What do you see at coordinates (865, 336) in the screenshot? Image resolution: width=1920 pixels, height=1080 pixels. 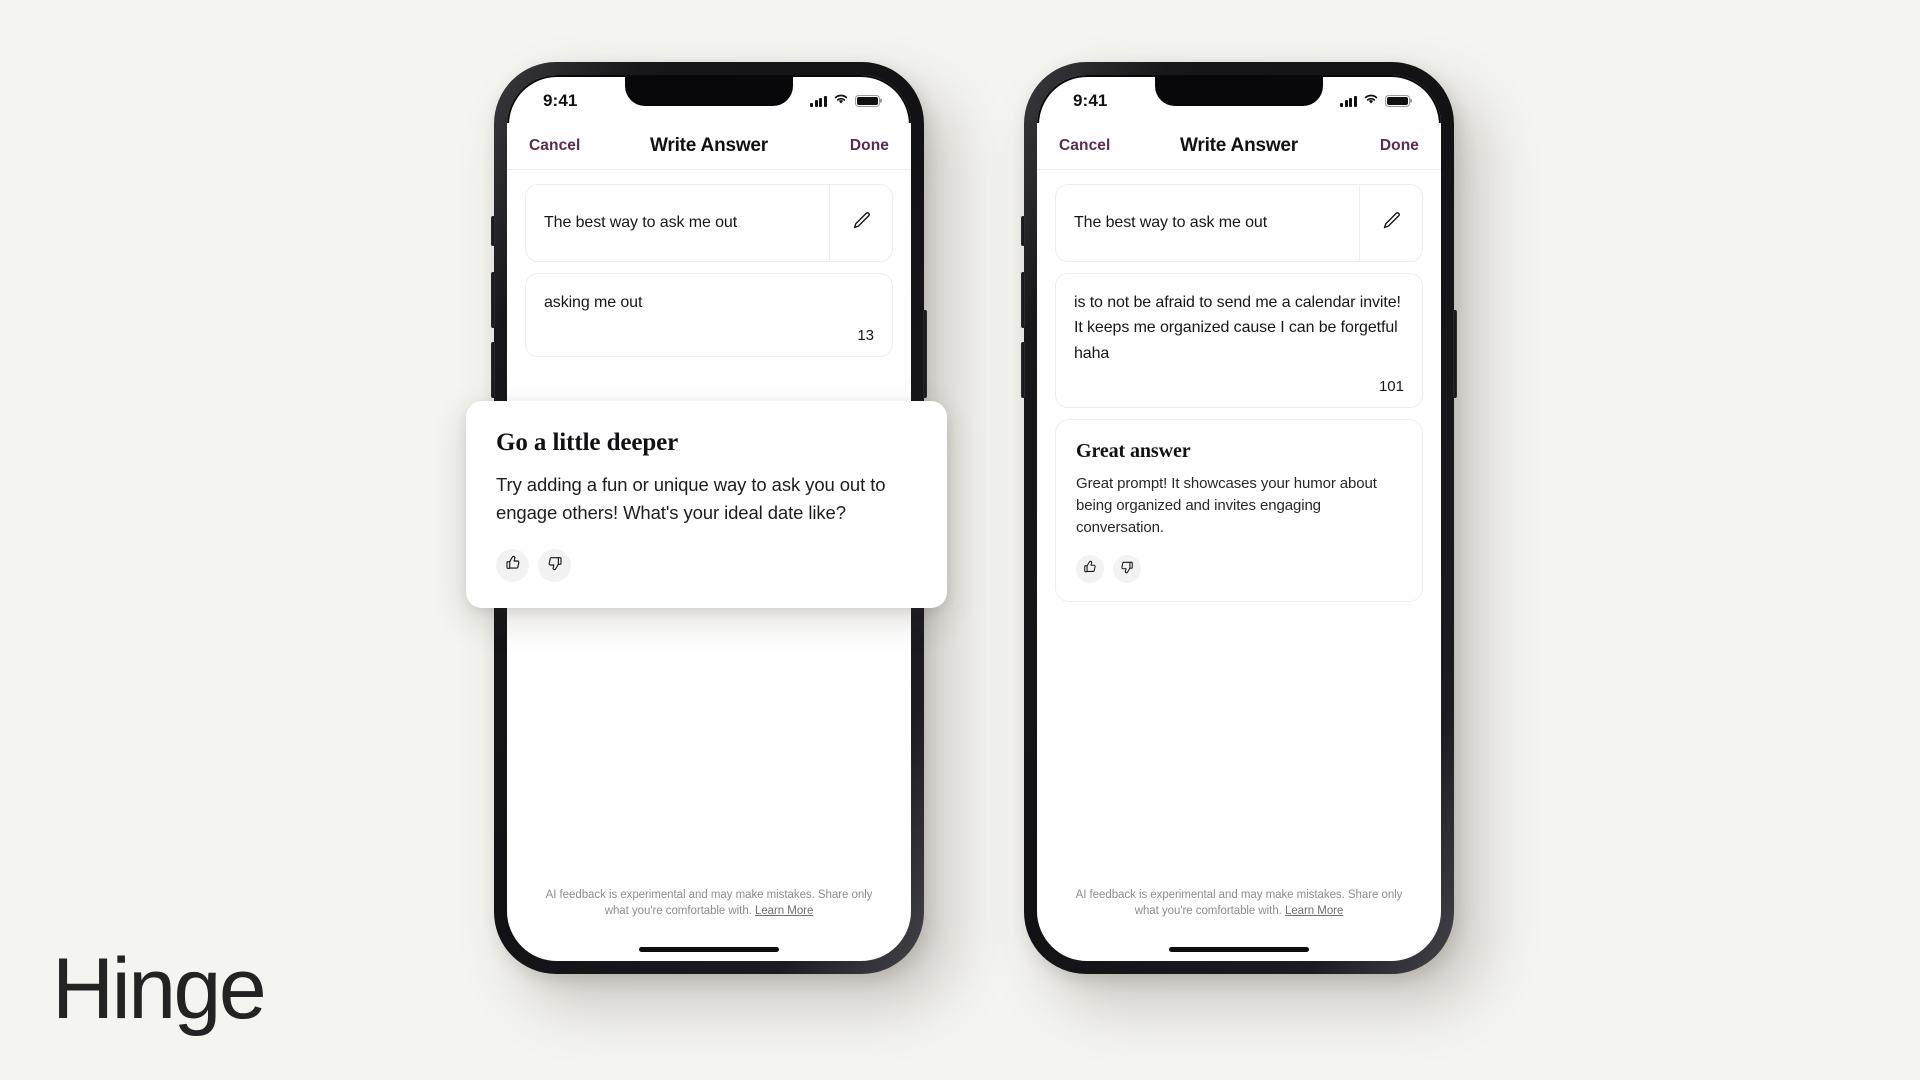 I see `character-count: 13` at bounding box center [865, 336].